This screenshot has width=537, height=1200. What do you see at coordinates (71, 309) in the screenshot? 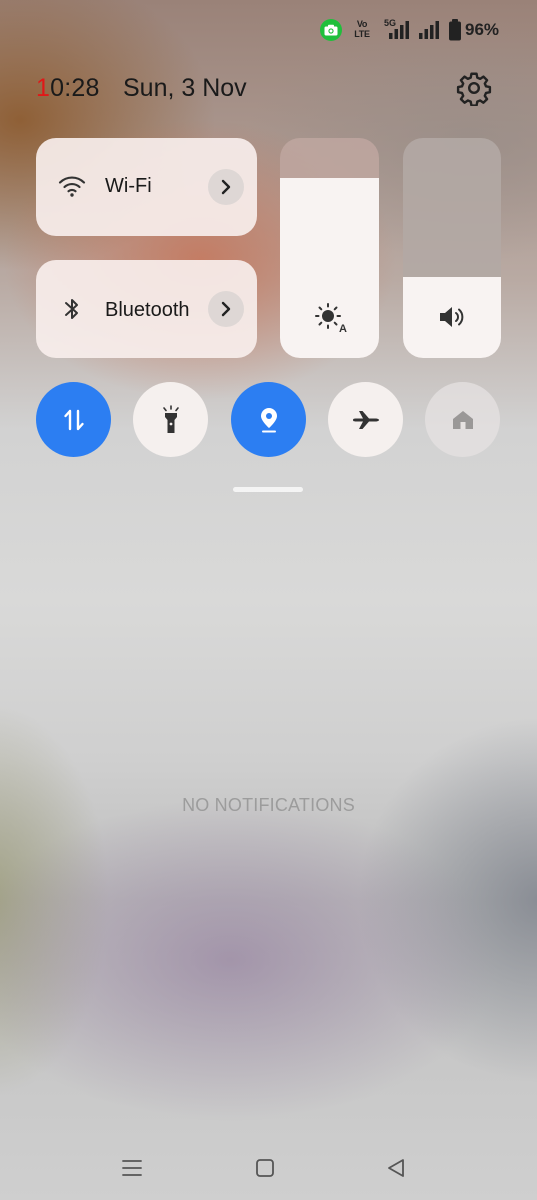
I see `bluetooth-icon` at bounding box center [71, 309].